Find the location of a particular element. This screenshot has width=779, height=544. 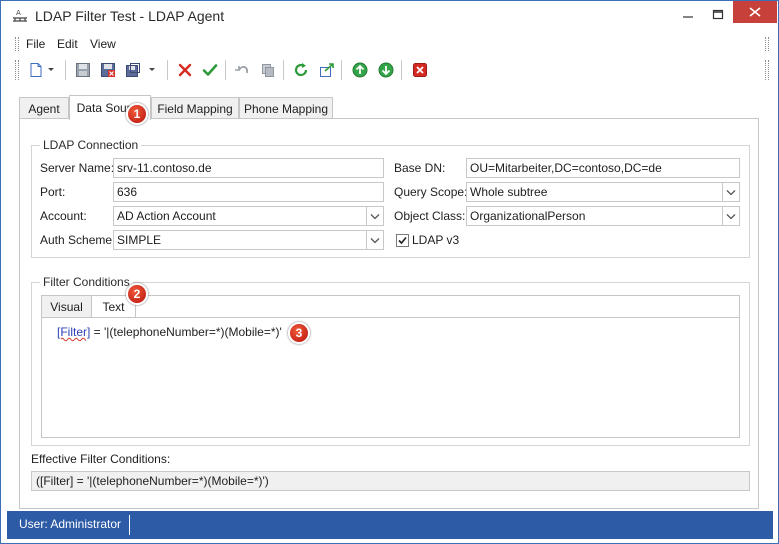

undo-button is located at coordinates (242, 70).